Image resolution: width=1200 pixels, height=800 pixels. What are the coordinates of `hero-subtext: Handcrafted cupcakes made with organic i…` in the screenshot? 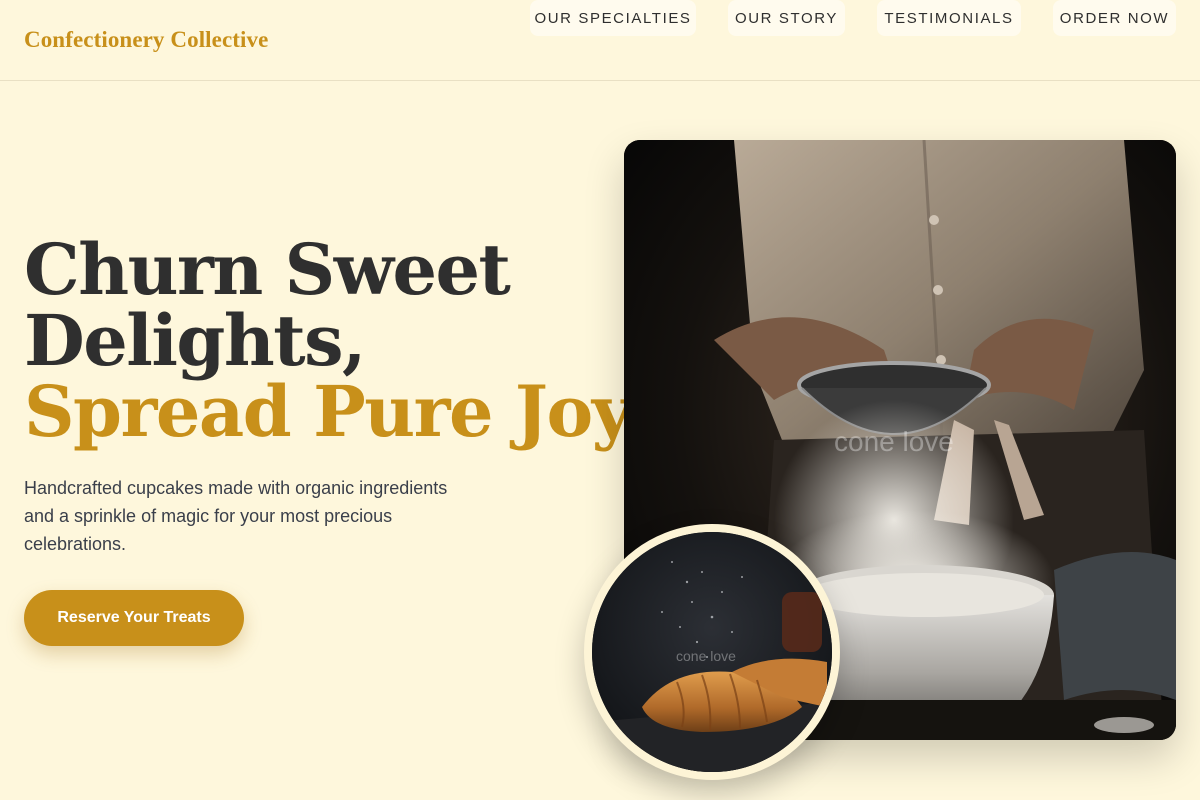 It's located at (236, 516).